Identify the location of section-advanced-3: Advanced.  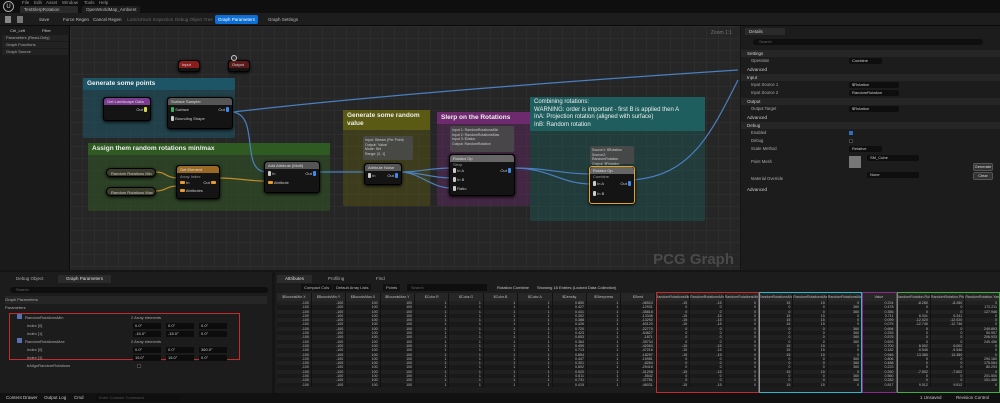
(870, 189).